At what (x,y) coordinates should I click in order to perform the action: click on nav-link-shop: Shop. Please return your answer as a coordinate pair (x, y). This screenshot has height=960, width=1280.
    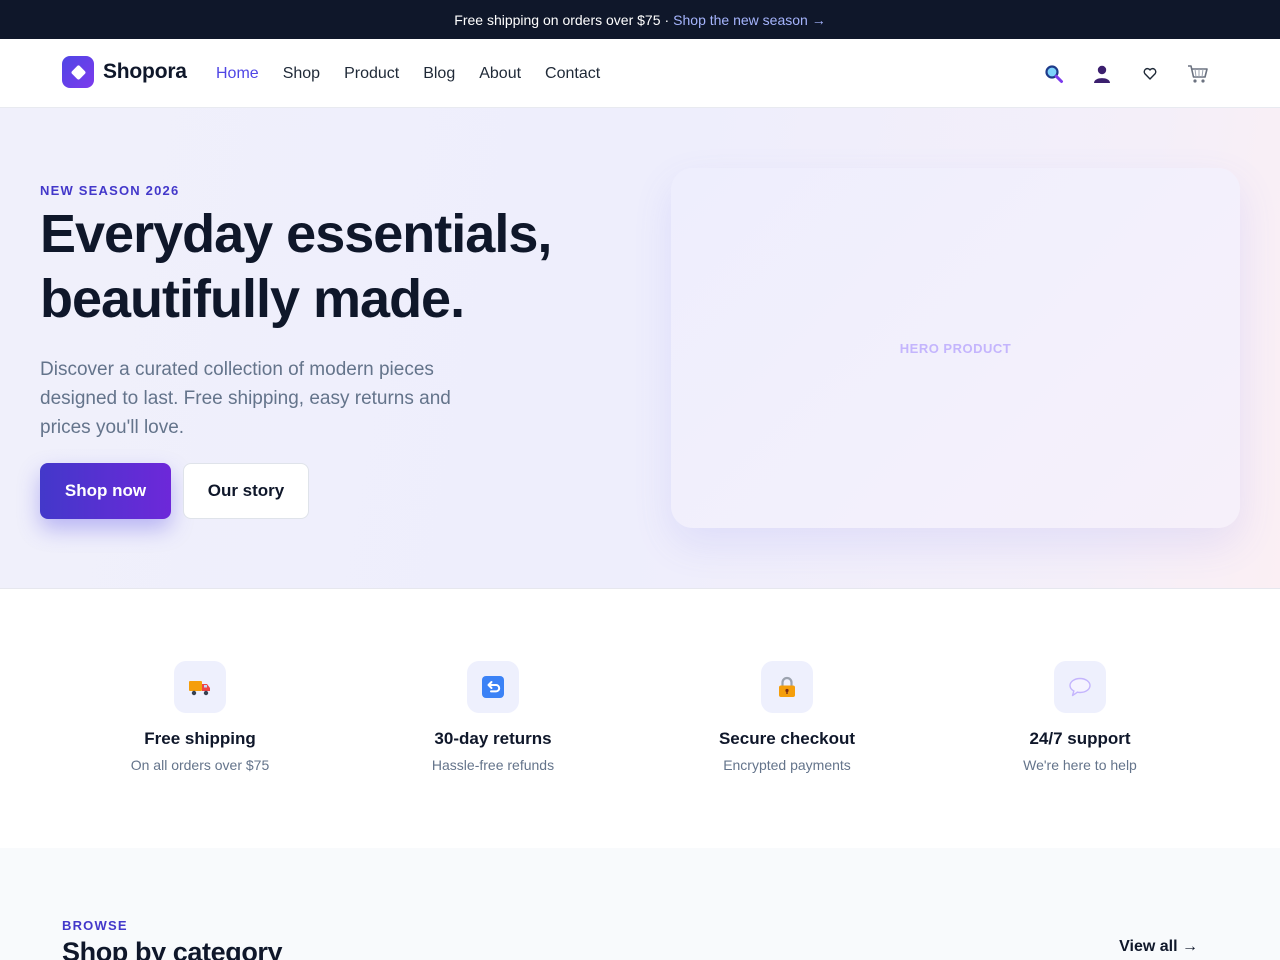
    Looking at the image, I should click on (301, 74).